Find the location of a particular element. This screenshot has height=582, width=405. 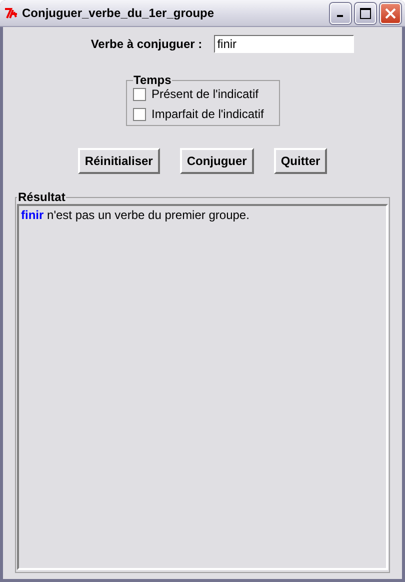

window-title: Conjuguer_verbe_du_1er_groupe is located at coordinates (119, 13).